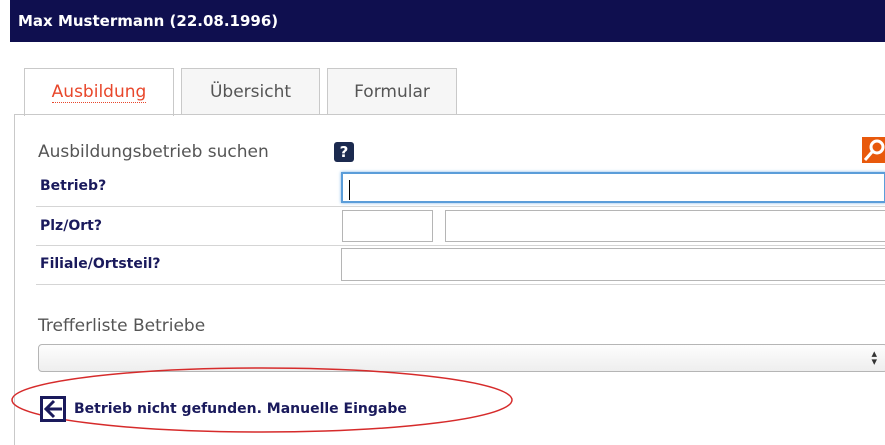 The width and height of the screenshot is (885, 445). I want to click on plz-input, so click(387, 226).